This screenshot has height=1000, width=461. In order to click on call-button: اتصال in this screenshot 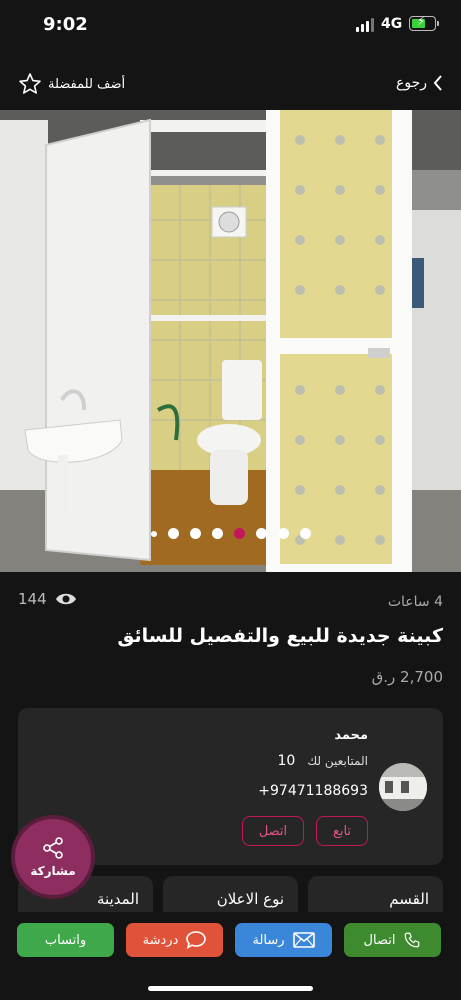, I will do `click(392, 940)`.